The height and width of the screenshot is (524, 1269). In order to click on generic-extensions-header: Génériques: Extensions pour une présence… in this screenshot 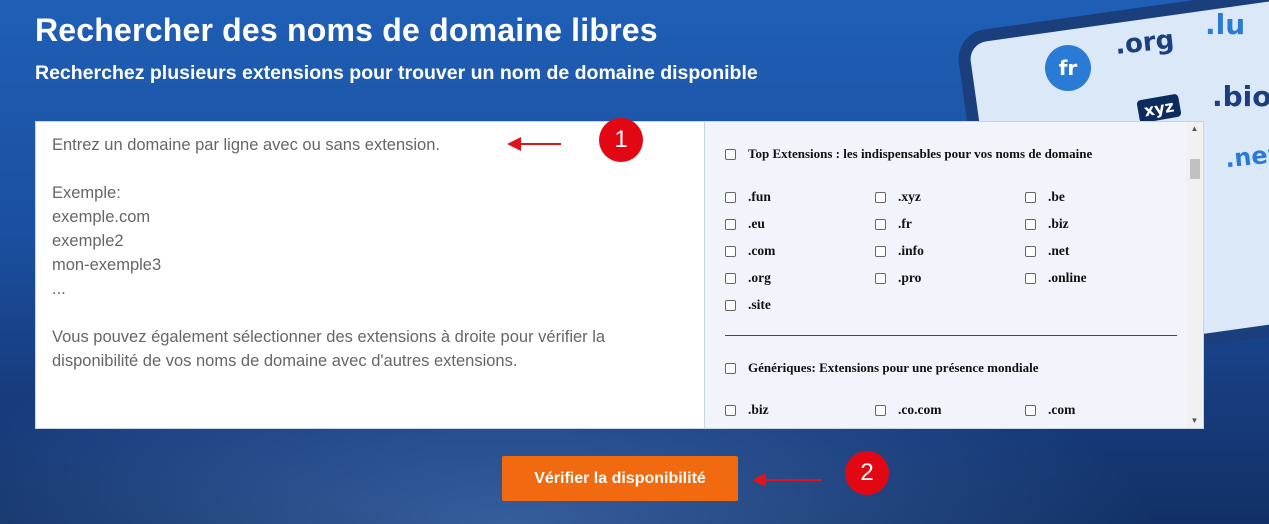, I will do `click(881, 368)`.